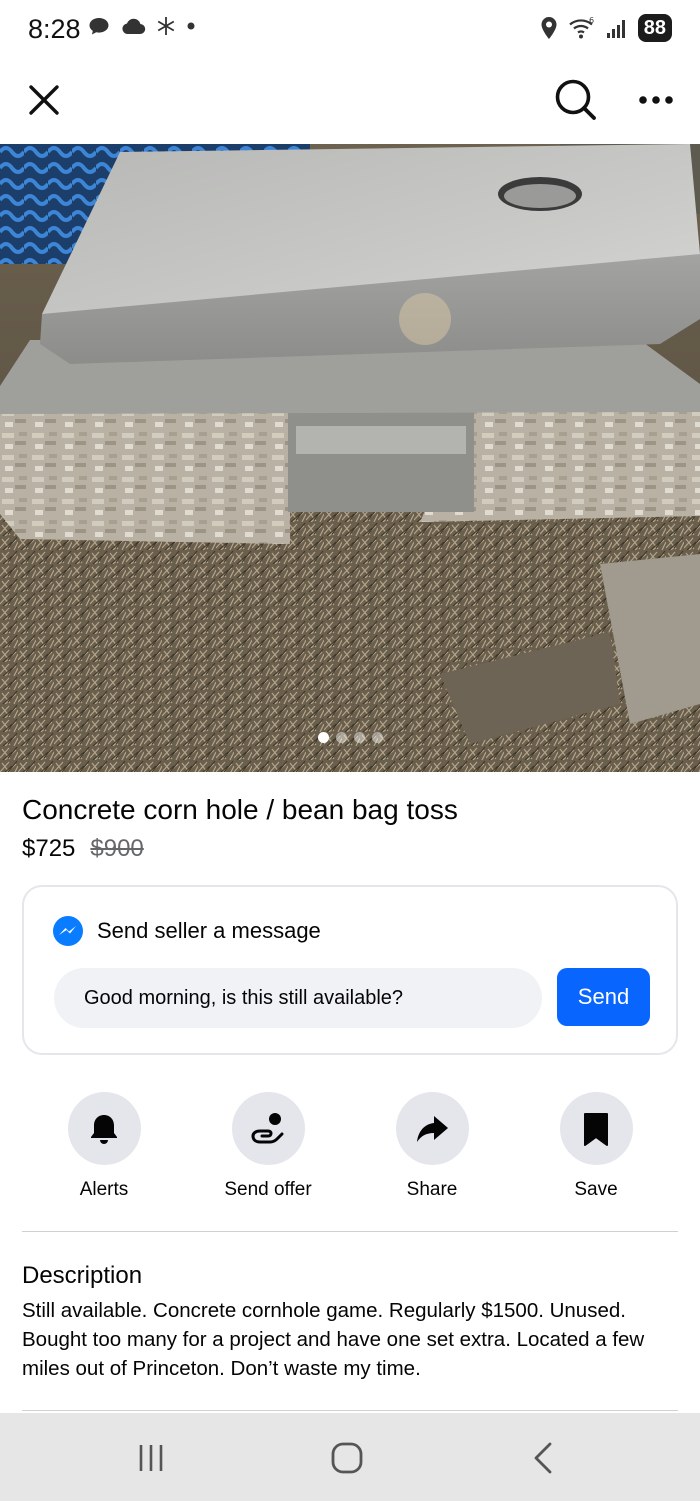  What do you see at coordinates (166, 26) in the screenshot?
I see `snowflake-icon` at bounding box center [166, 26].